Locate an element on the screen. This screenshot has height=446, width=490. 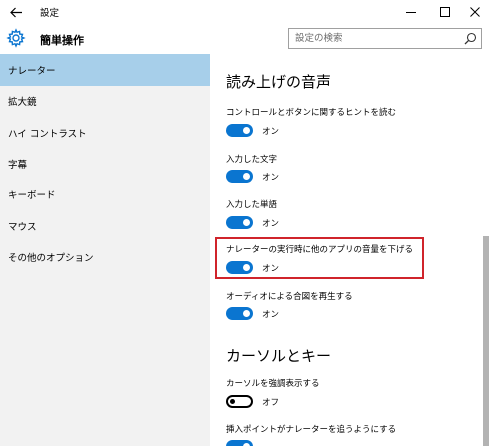
toggle-state-typed-words: オン is located at coordinates (271, 224).